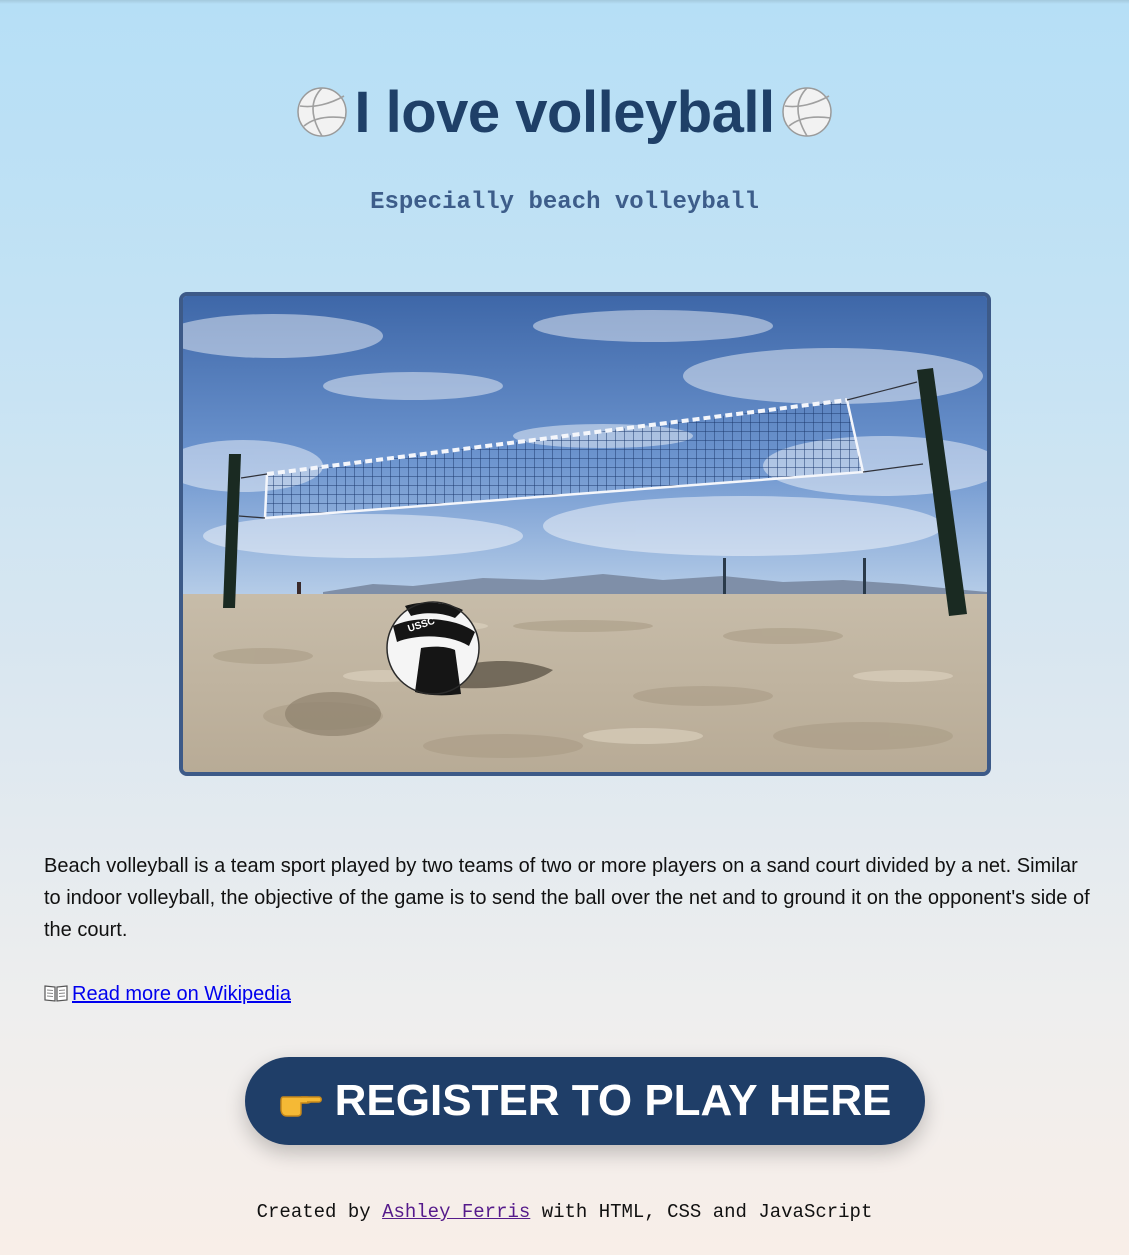 This screenshot has height=1255, width=1129. Describe the element at coordinates (313, 1212) in the screenshot. I see `footer-prefix: Created by` at that location.